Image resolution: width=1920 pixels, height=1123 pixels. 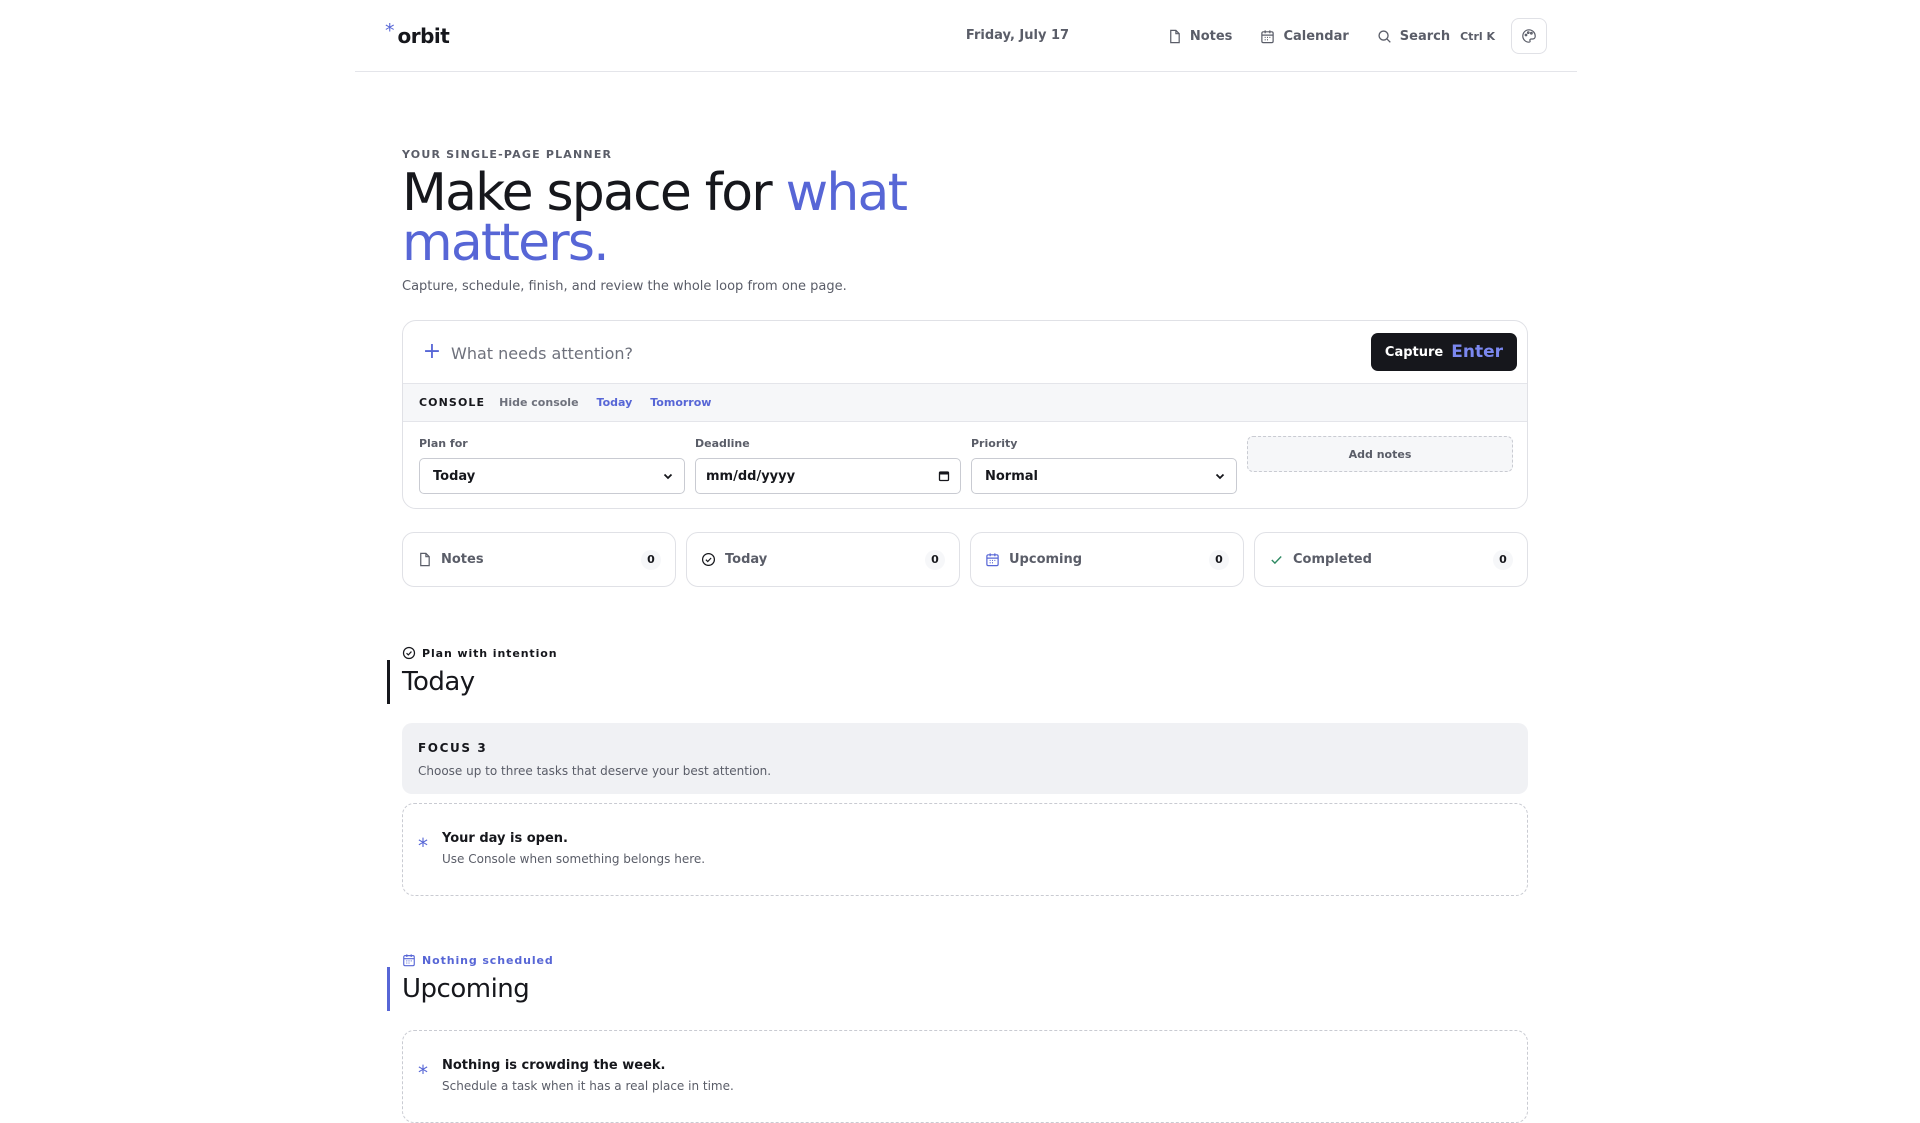 What do you see at coordinates (539, 559) in the screenshot?
I see `stat-notes: Notes 0` at bounding box center [539, 559].